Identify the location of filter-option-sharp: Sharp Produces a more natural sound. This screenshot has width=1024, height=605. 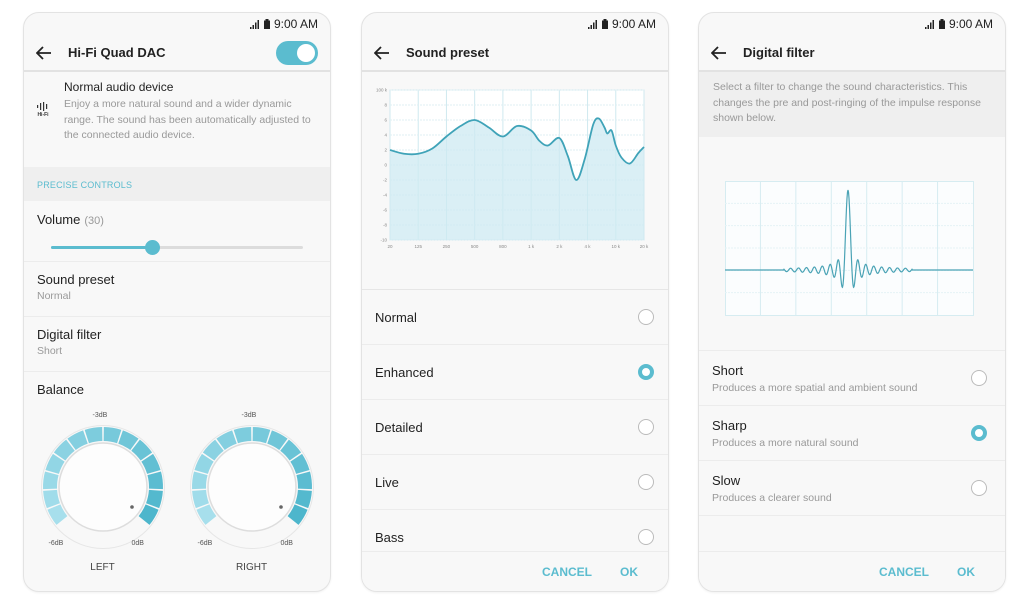
(852, 433).